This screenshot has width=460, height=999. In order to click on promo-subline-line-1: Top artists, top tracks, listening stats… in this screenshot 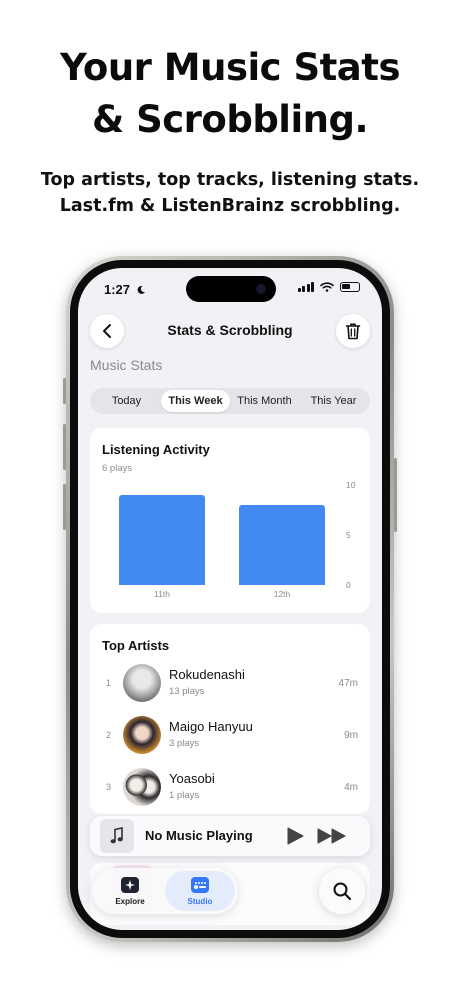, I will do `click(230, 180)`.